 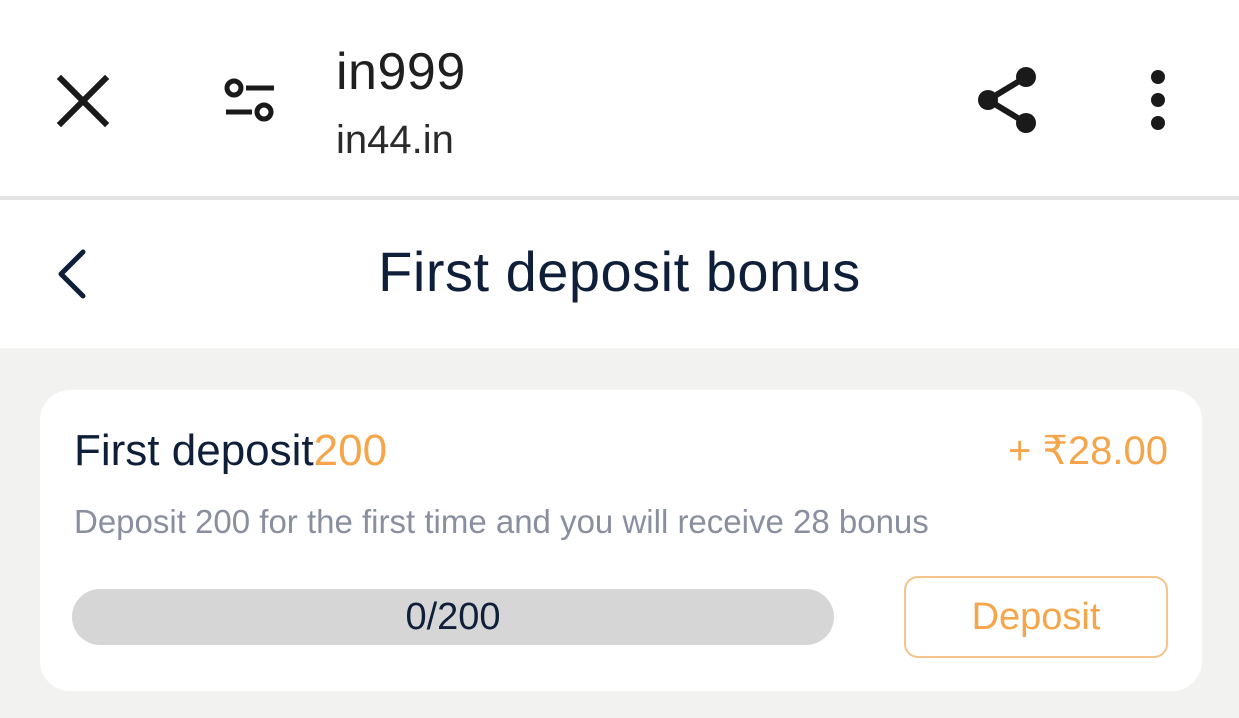 I want to click on deposit-button: Deposit, so click(x=1036, y=617).